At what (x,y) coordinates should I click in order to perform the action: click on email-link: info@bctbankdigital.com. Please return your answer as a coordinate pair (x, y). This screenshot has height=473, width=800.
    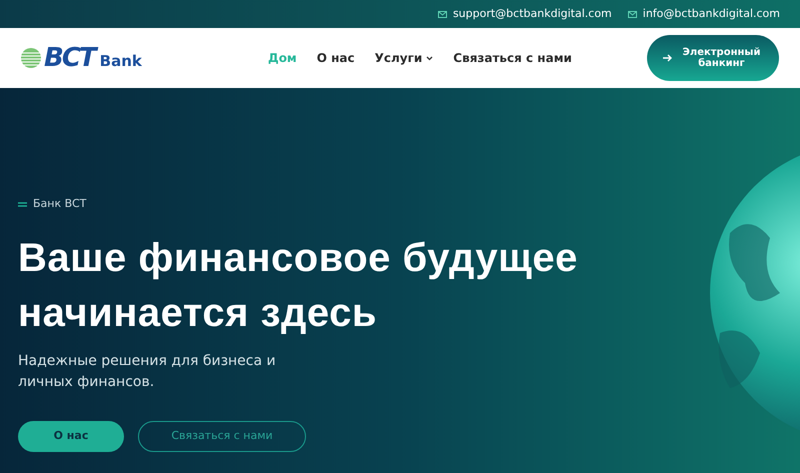
    Looking at the image, I should click on (711, 14).